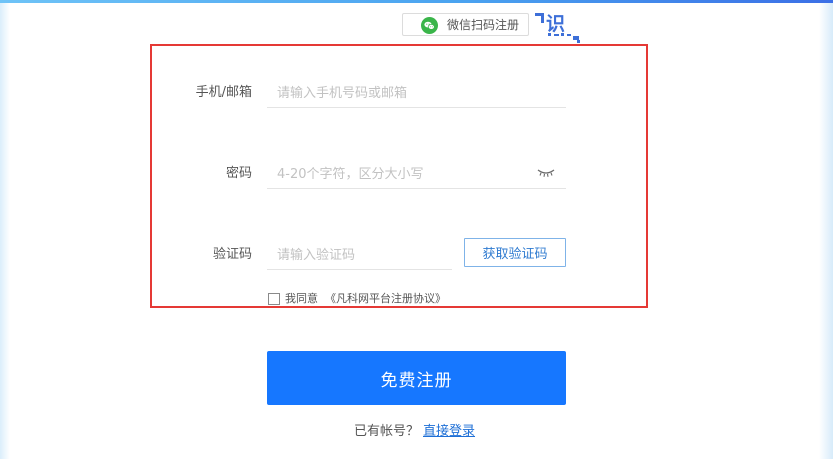  I want to click on agreement-checkbox, so click(274, 299).